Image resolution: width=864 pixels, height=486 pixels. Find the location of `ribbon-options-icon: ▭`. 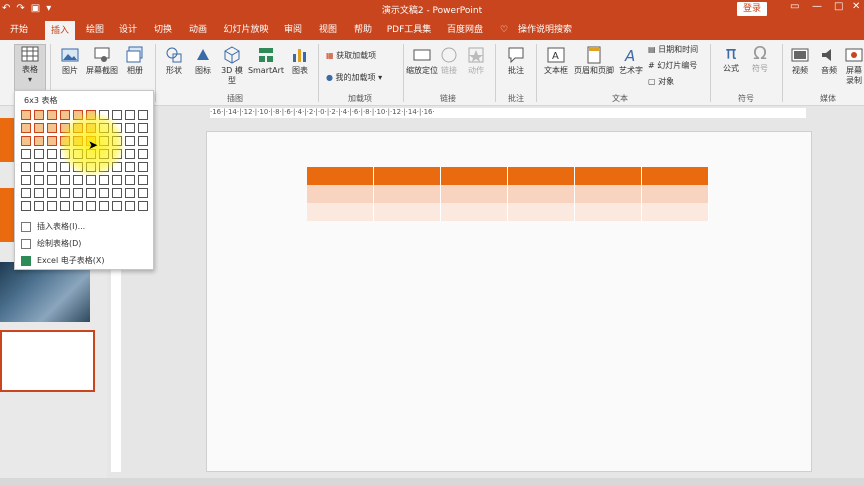

ribbon-options-icon: ▭ is located at coordinates (794, 6).